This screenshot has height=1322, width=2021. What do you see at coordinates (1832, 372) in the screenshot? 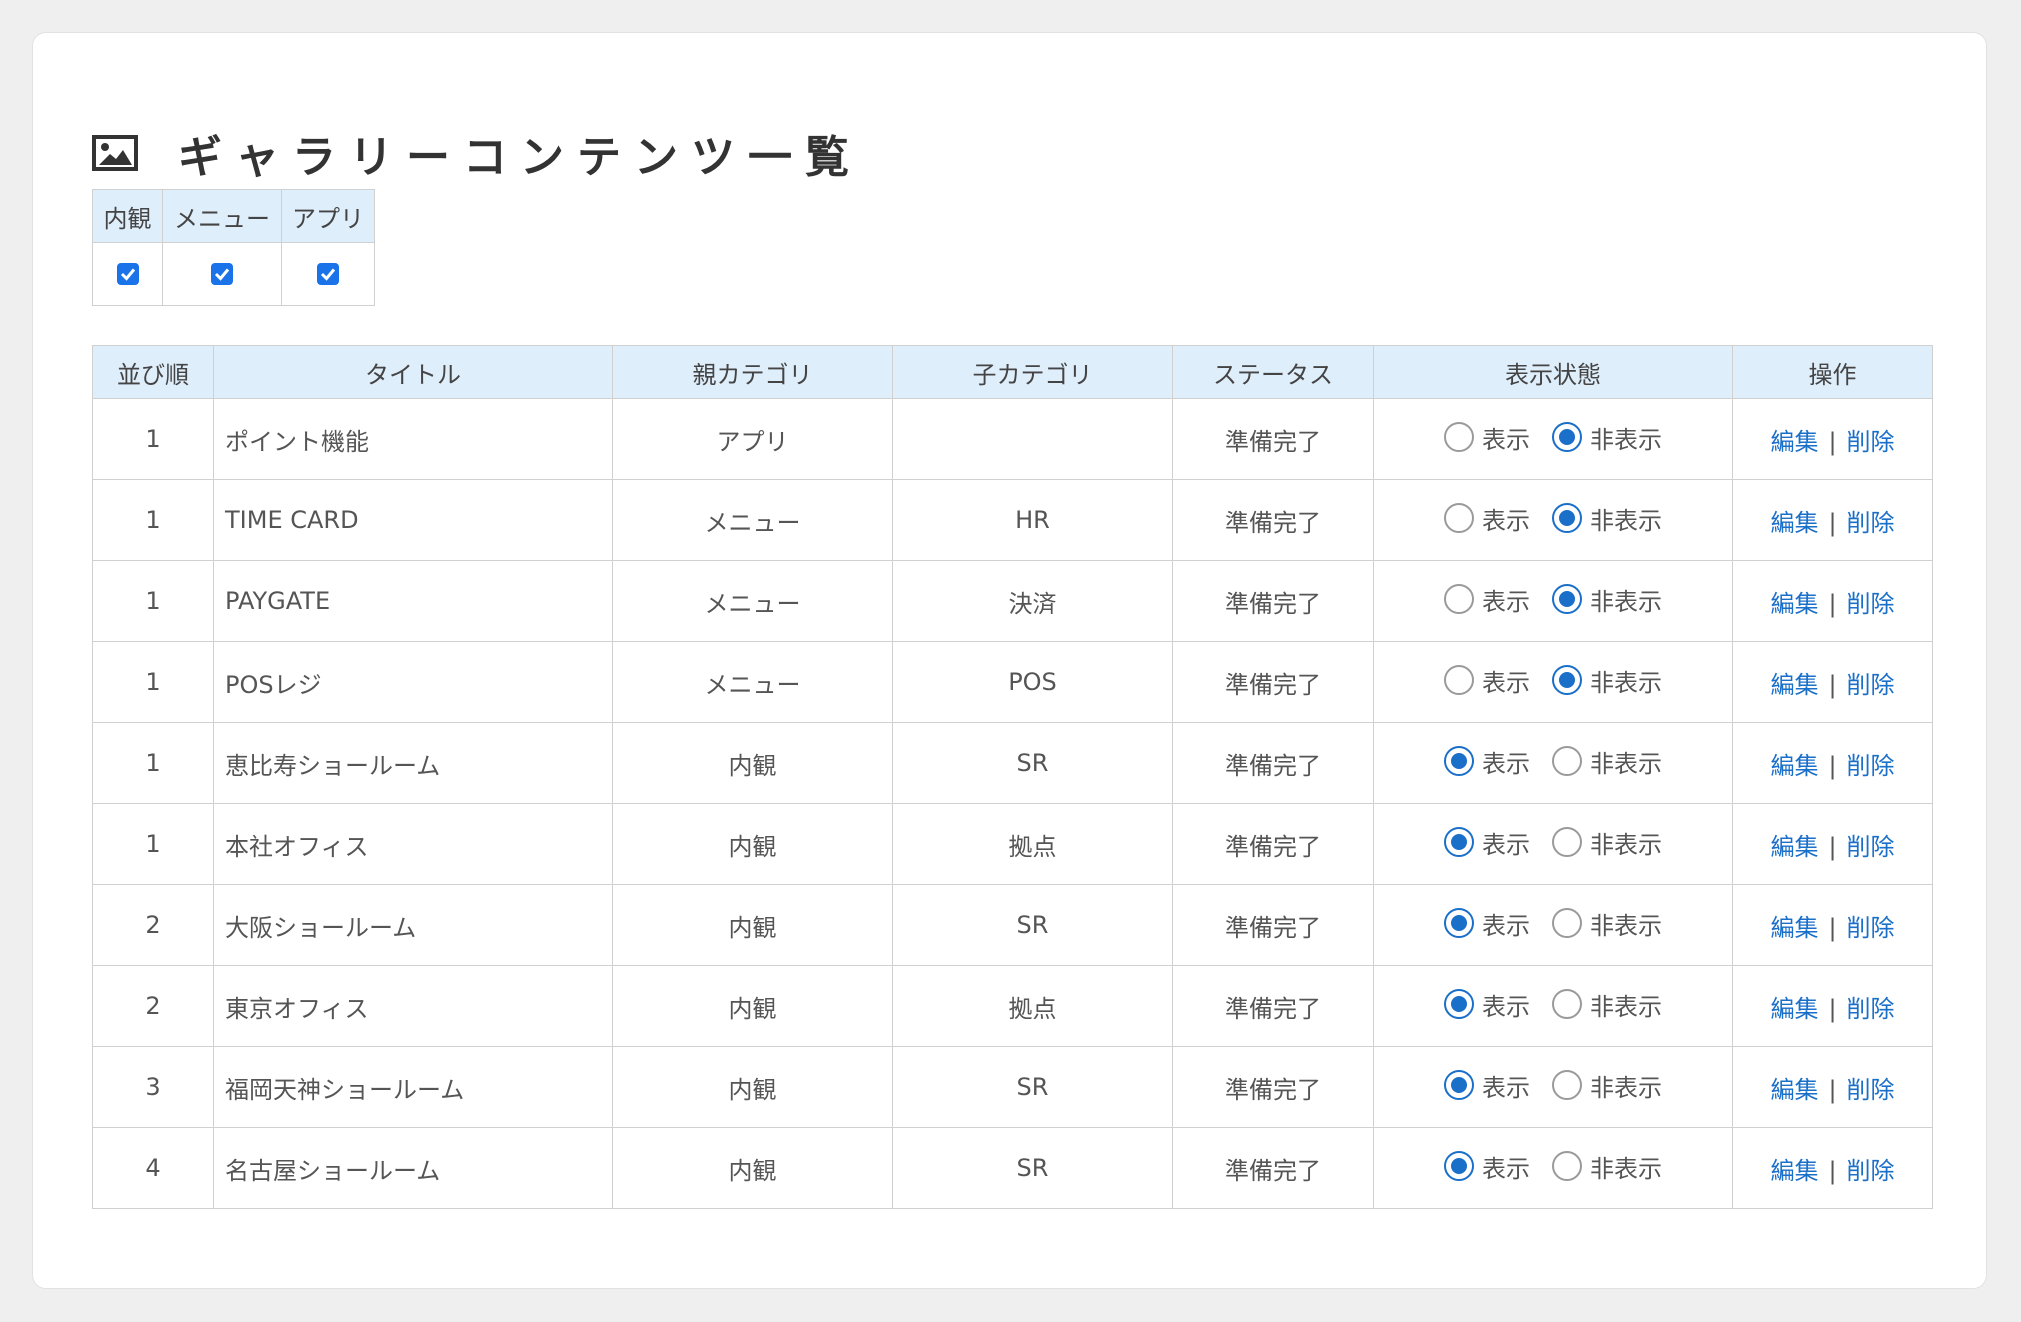
I see `col-header-actions: 操作` at bounding box center [1832, 372].